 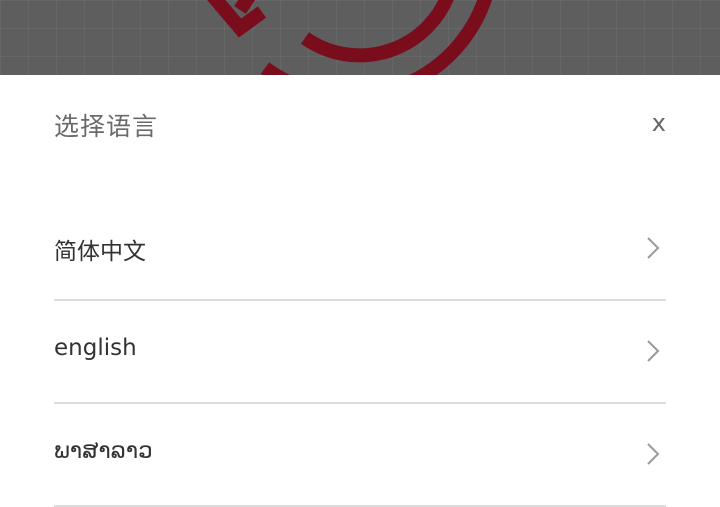 I want to click on language-label: english, so click(x=95, y=348).